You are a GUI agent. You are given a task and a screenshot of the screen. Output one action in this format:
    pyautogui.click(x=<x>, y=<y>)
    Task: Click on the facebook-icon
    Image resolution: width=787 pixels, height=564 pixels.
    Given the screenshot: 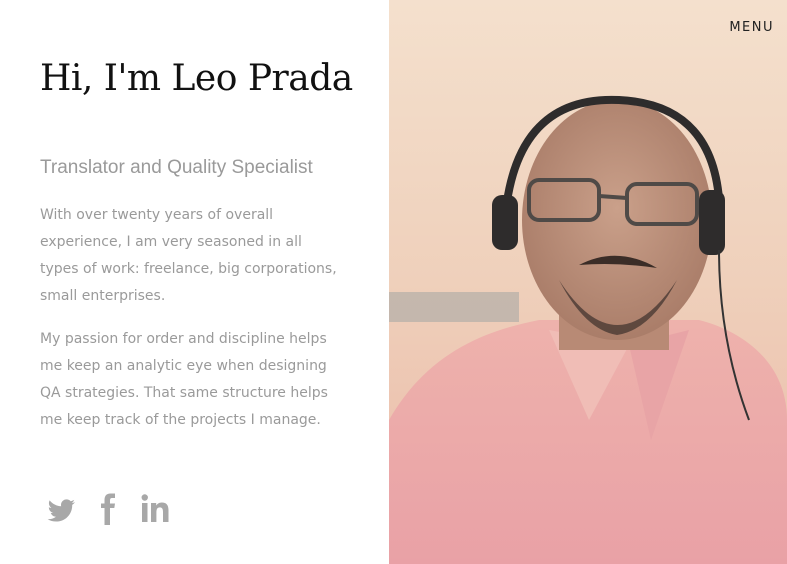 What is the action you would take?
    pyautogui.click(x=108, y=509)
    